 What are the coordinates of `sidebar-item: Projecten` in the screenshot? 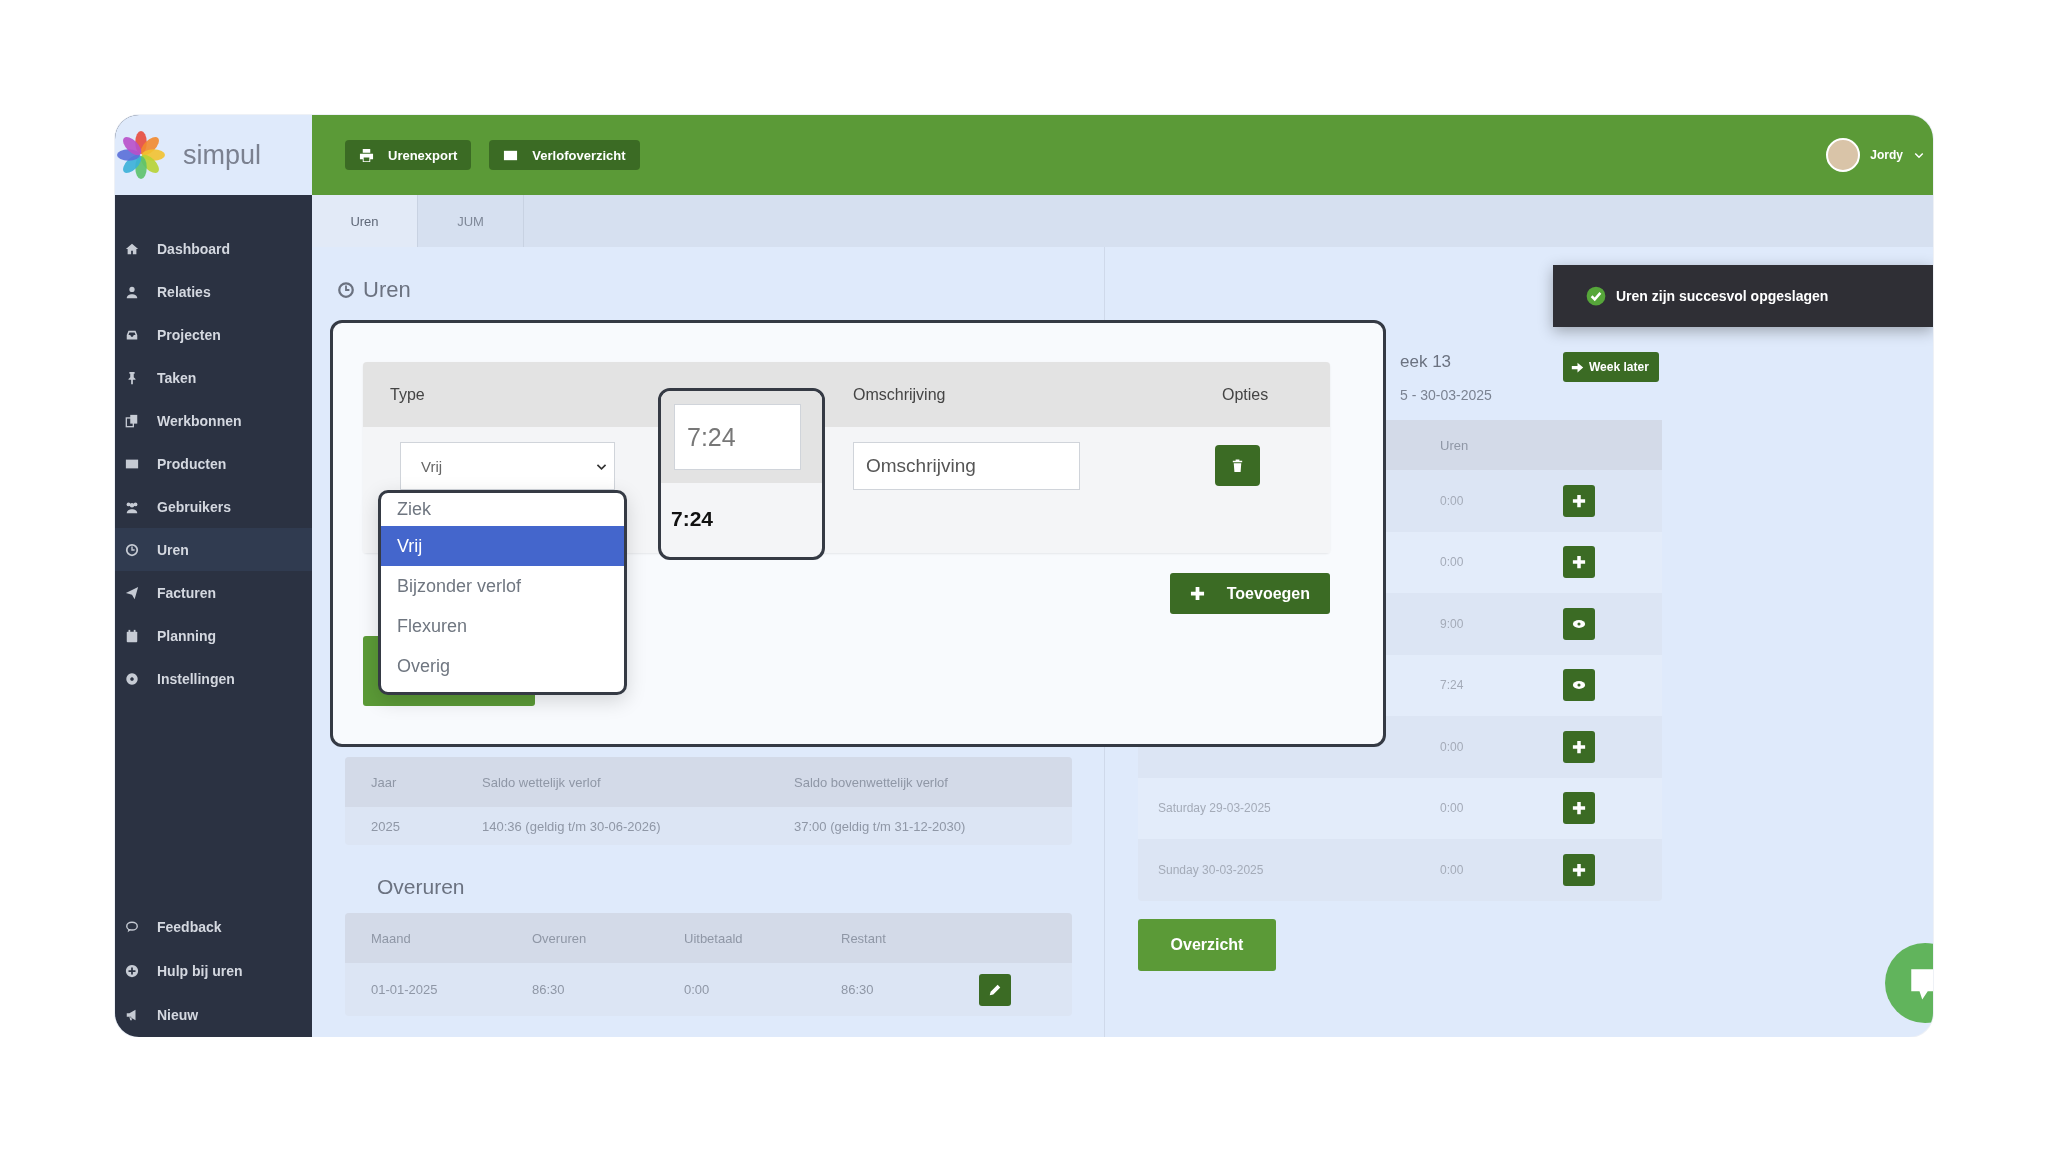 It's located at (213, 334).